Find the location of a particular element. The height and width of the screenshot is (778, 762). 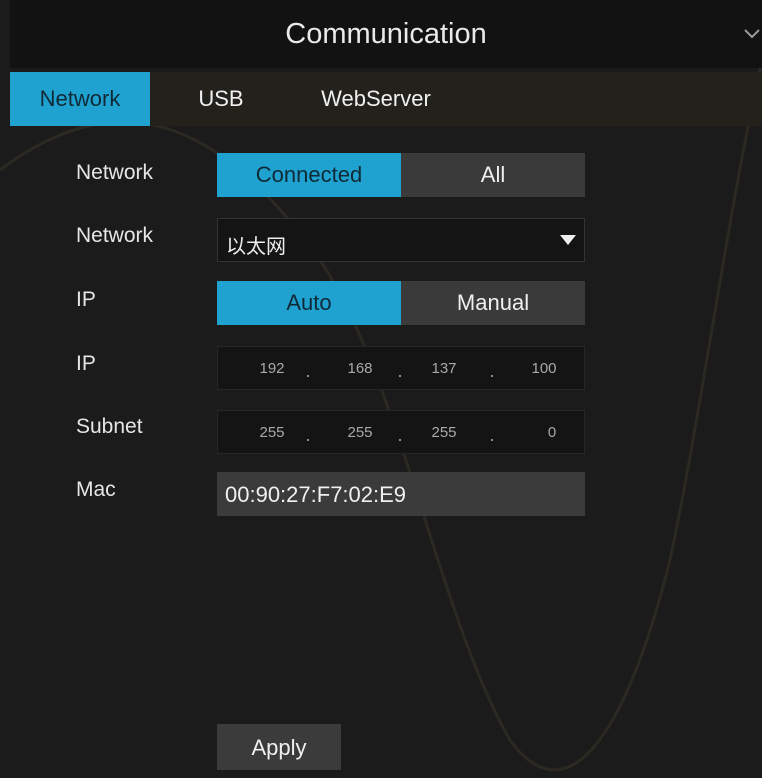

tab-webserver: WebServer is located at coordinates (376, 99).